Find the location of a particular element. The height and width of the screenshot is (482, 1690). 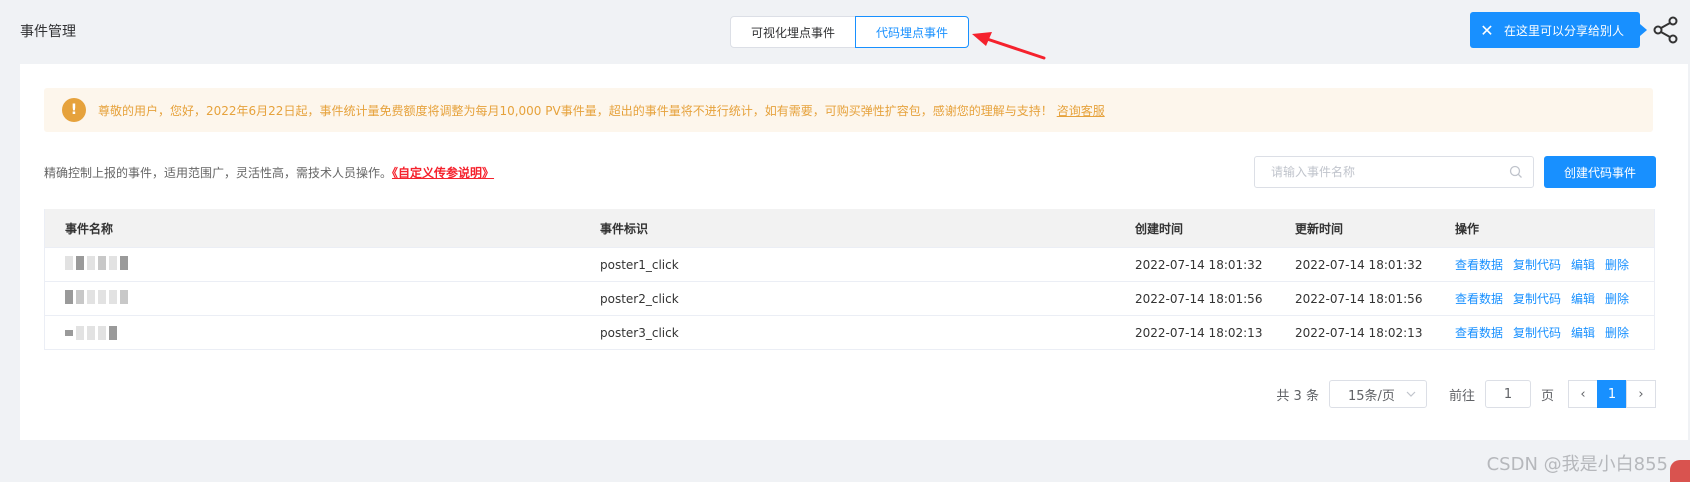

share-tooltip: ✕ 在这里可以分享给别人 is located at coordinates (1558, 30).